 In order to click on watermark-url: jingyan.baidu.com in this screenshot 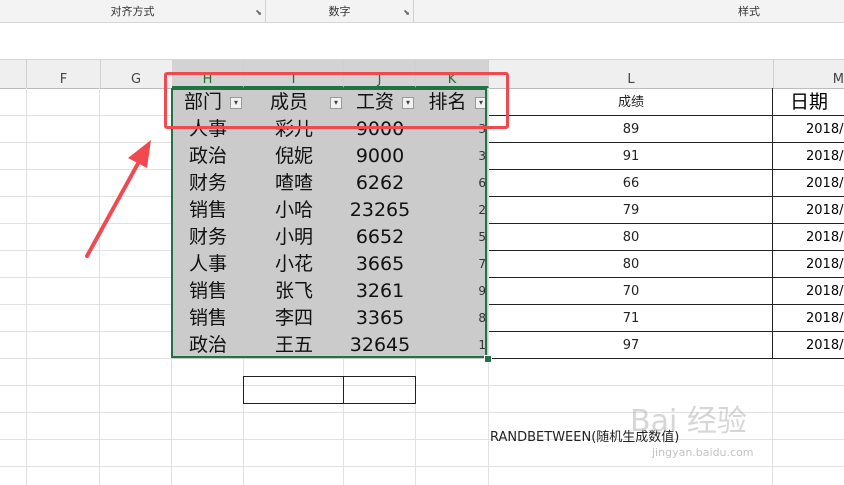, I will do `click(703, 452)`.